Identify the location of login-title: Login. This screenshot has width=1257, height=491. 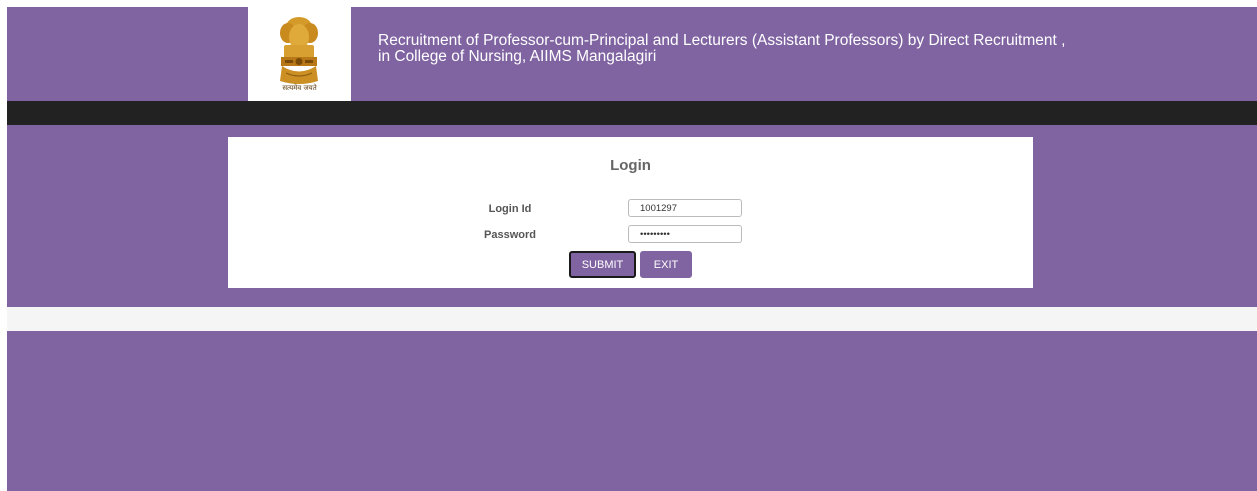
(630, 165).